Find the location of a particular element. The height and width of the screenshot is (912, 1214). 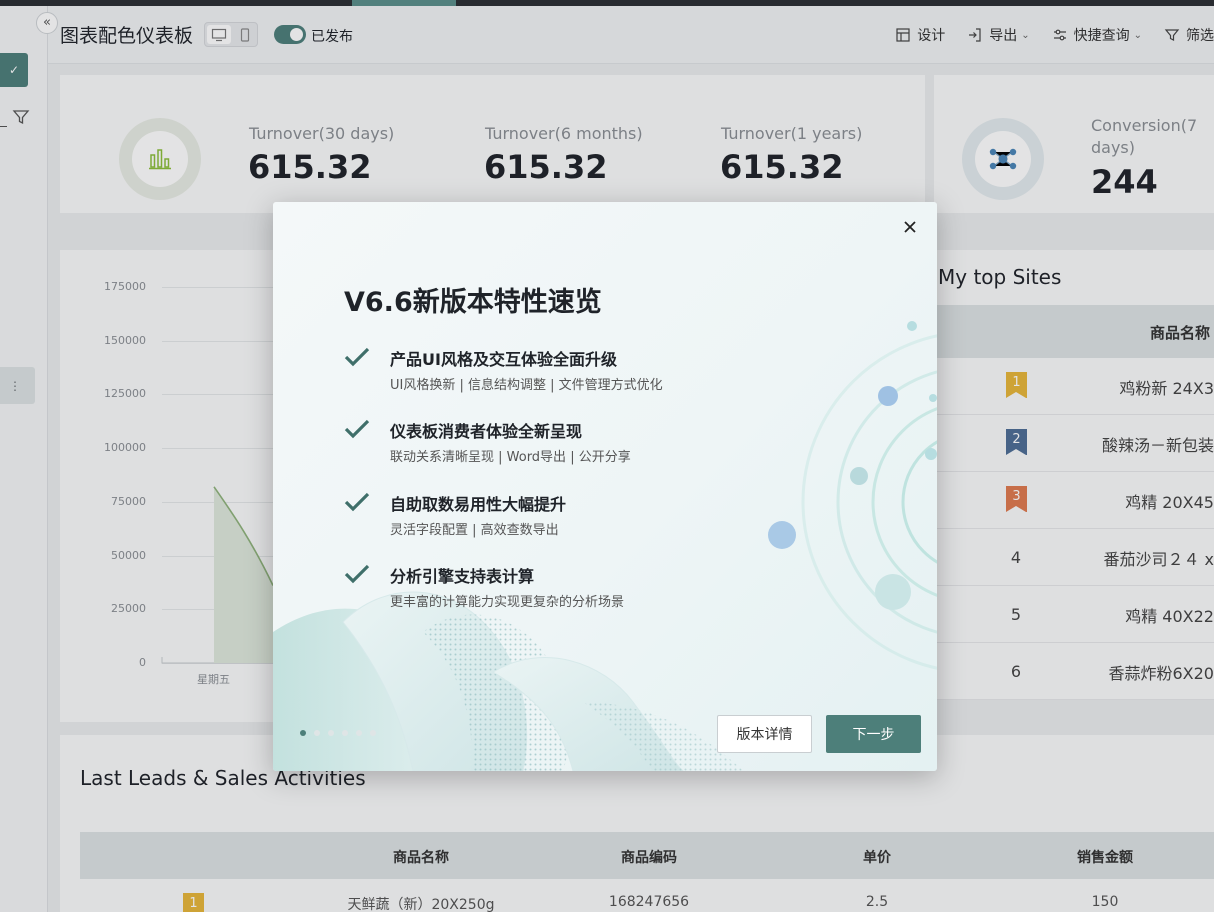

feature-title: 自助取数易用性大幅提升 is located at coordinates (478, 504).